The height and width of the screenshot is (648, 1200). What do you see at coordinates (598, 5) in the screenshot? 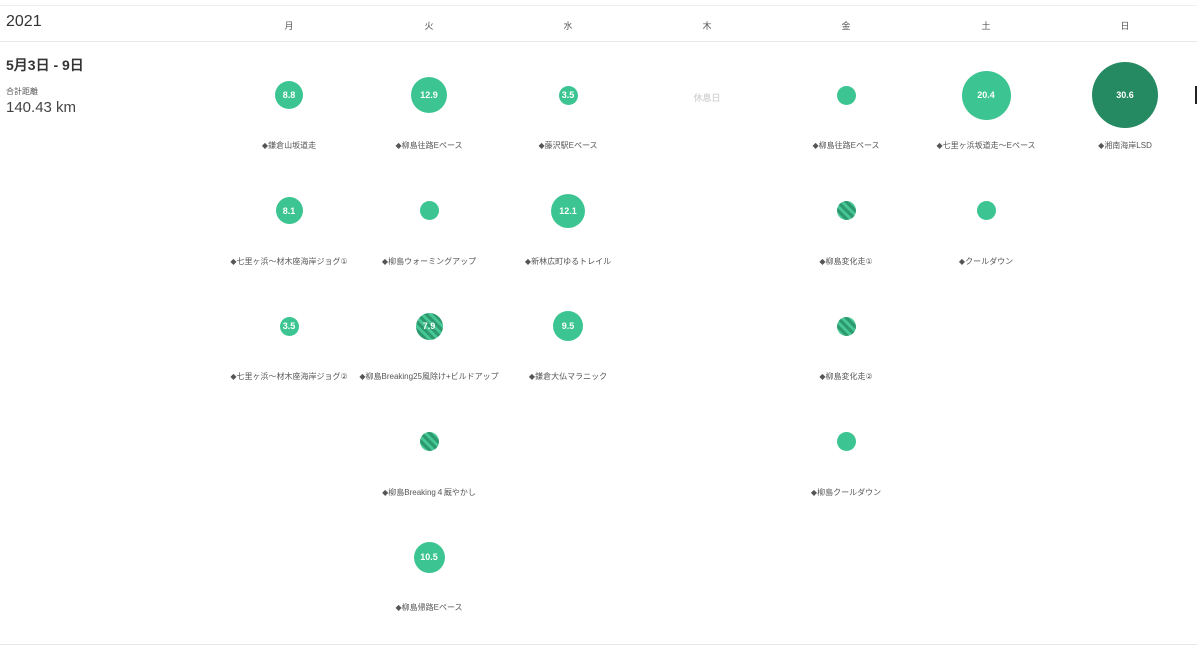
I see `top-border` at bounding box center [598, 5].